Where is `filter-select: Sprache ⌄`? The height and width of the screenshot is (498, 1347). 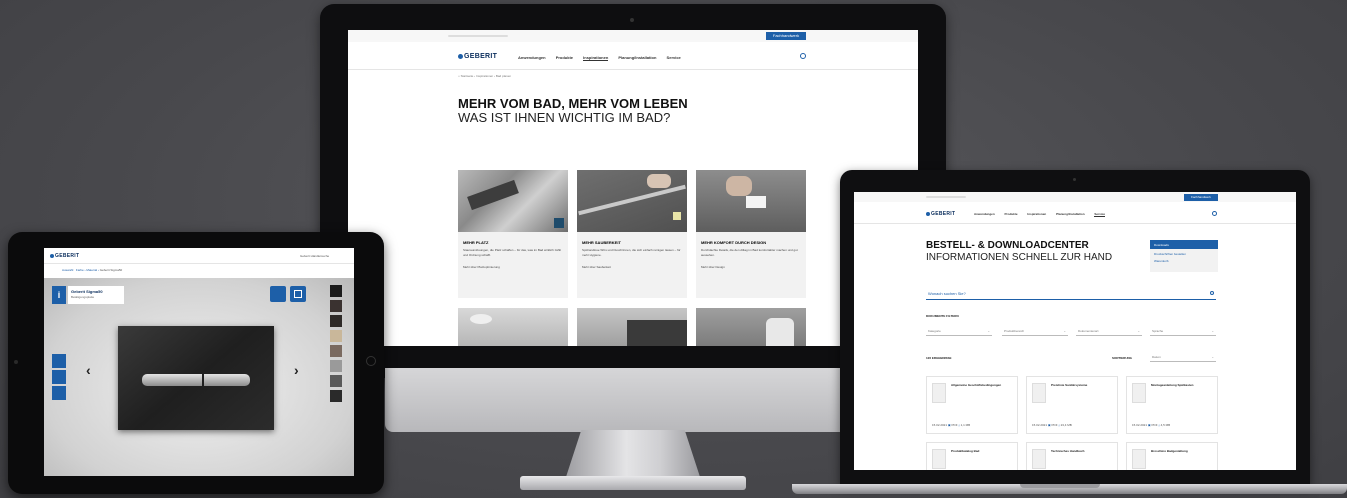
filter-select: Sprache ⌄ is located at coordinates (1183, 331).